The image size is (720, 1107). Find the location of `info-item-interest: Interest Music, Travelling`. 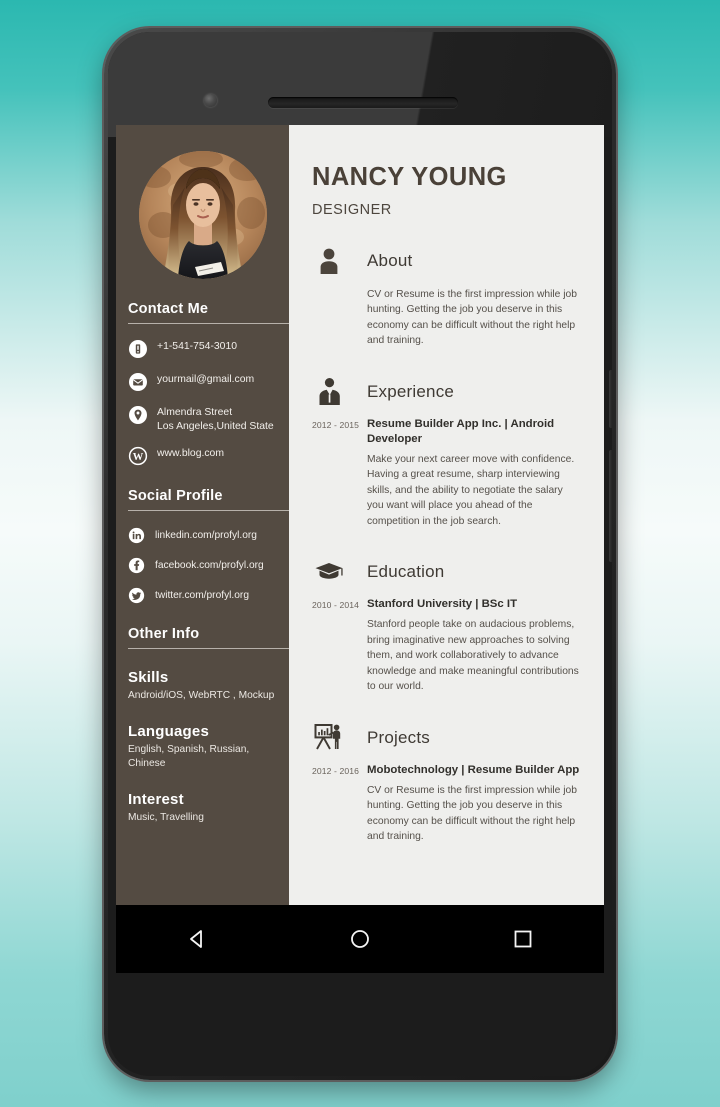

info-item-interest: Interest Music, Travelling is located at coordinates (204, 808).